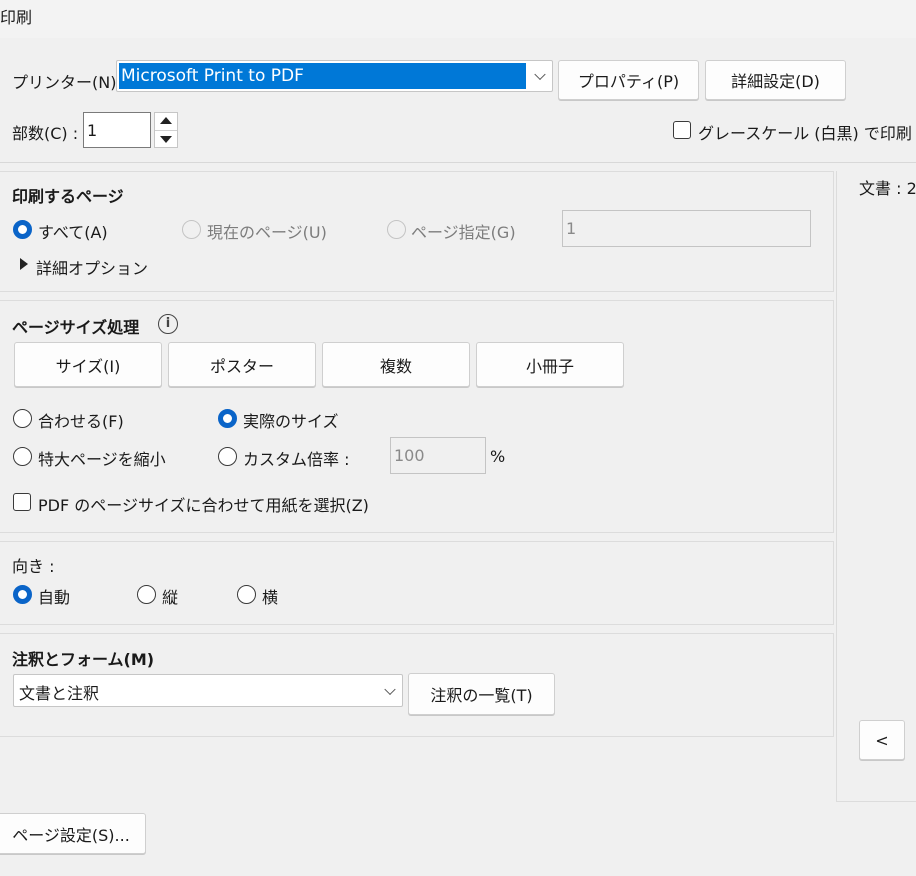 This screenshot has width=916, height=876. What do you see at coordinates (227, 418) in the screenshot?
I see `actual-size-radio` at bounding box center [227, 418].